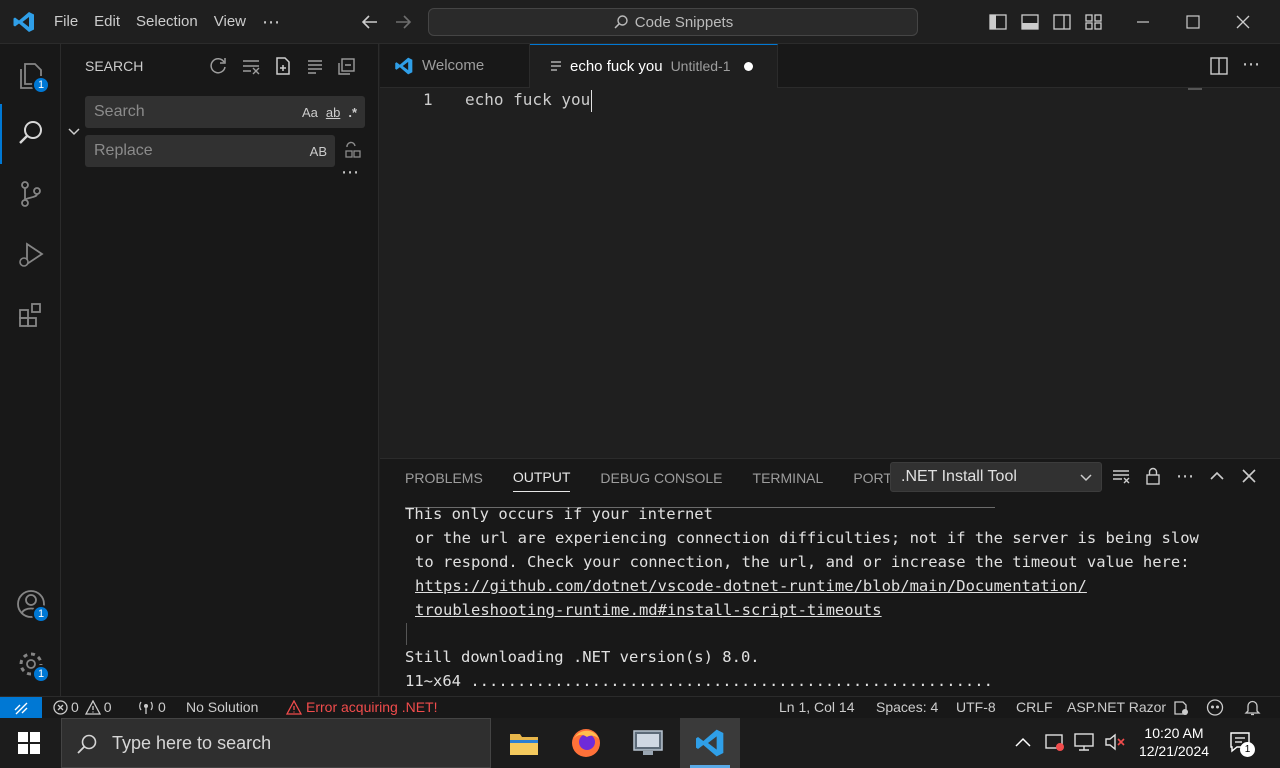 Image resolution: width=1280 pixels, height=768 pixels. I want to click on tab-output: OUTPUT, so click(541, 477).